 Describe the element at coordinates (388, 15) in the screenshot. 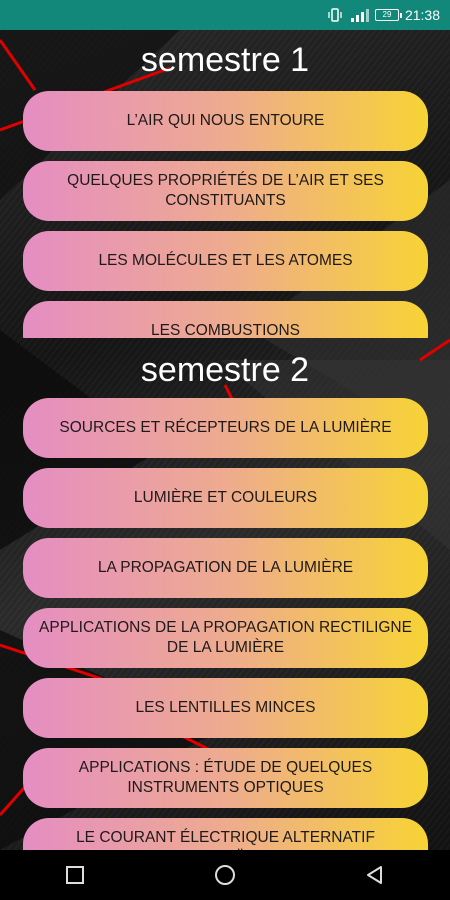

I see `battery-icon: 29` at that location.